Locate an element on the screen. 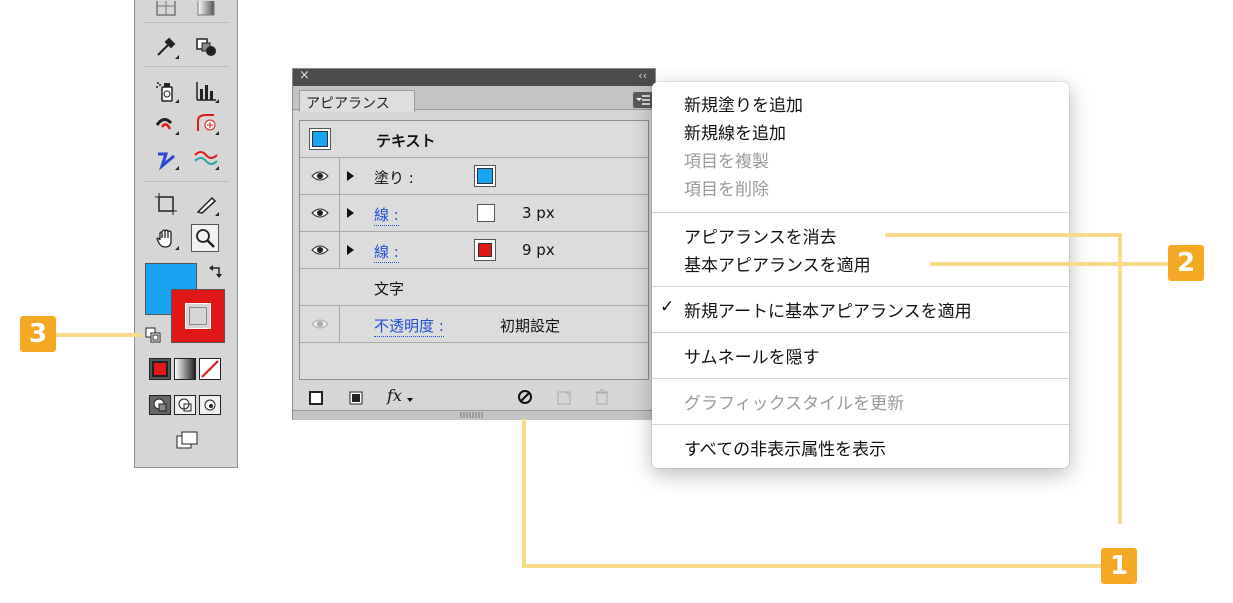 The image size is (1233, 603). fill-swatch is located at coordinates (485, 176).